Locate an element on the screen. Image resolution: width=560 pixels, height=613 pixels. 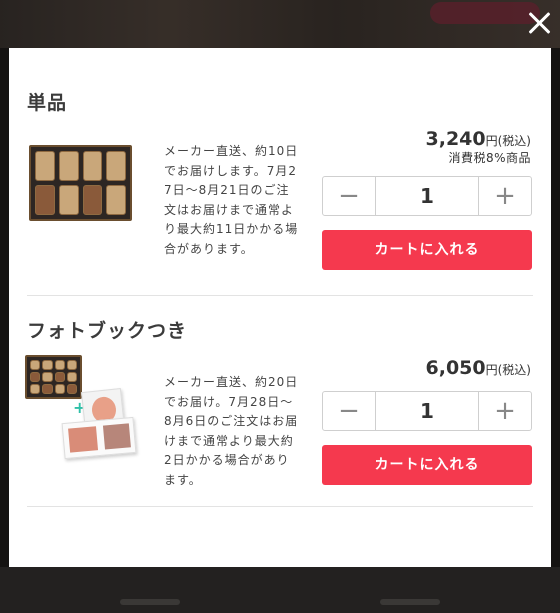
section-title-single: 単品 is located at coordinates (47, 103).